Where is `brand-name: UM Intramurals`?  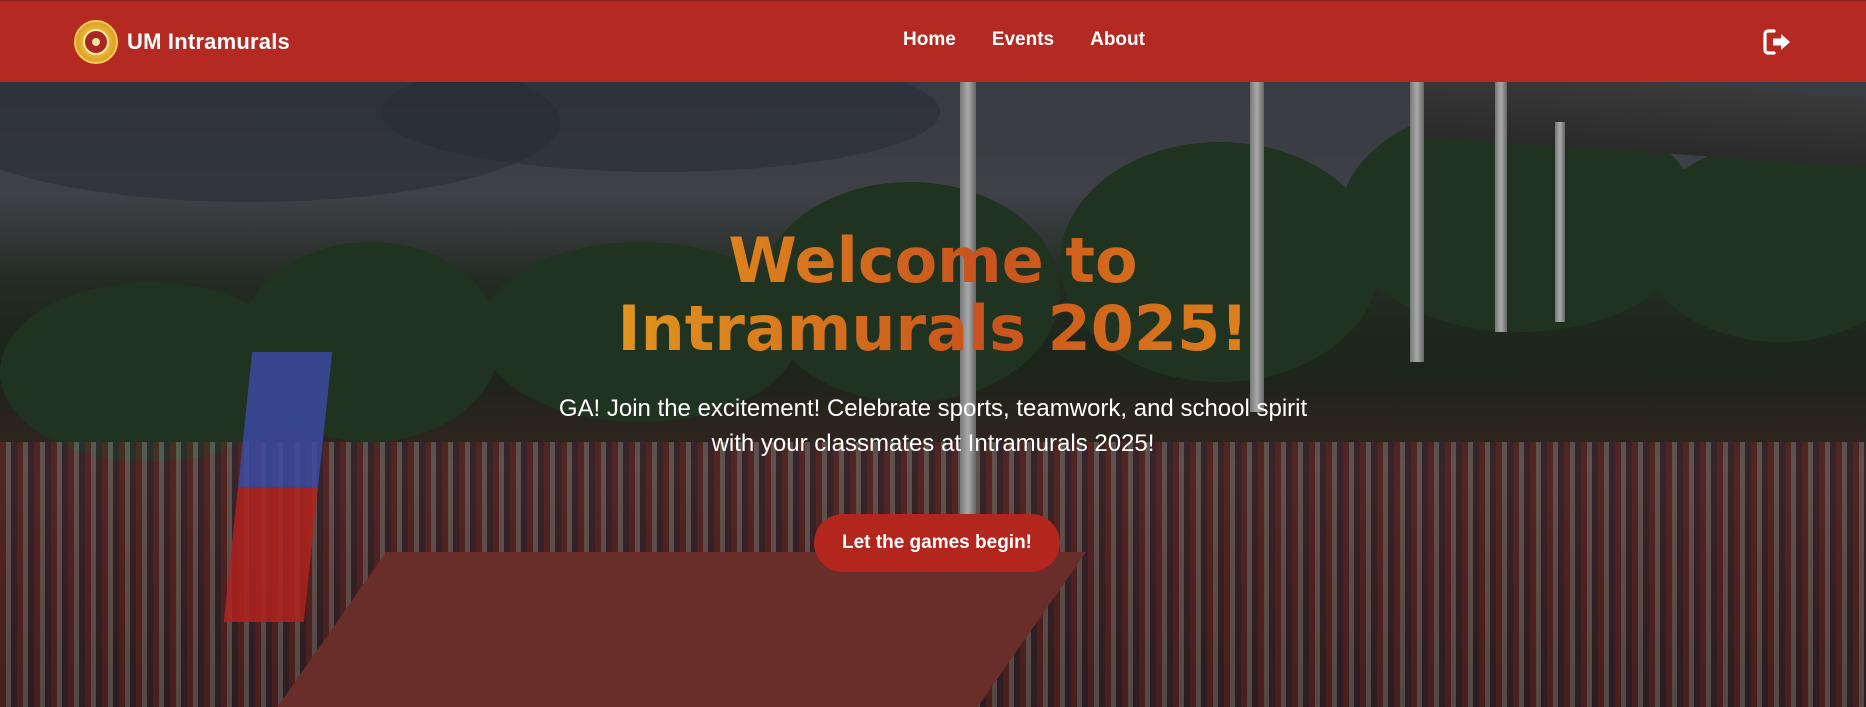 brand-name: UM Intramurals is located at coordinates (208, 41).